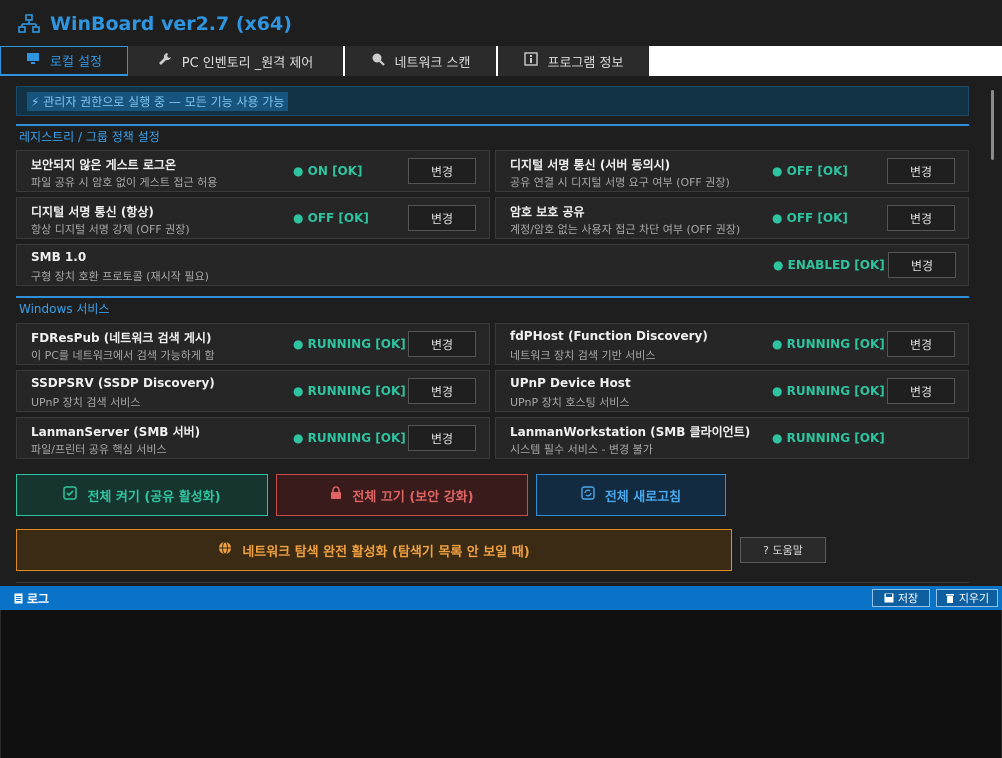 The height and width of the screenshot is (758, 1002). I want to click on title-bar: WinBoard ver2.7 (x64), so click(501, 24).